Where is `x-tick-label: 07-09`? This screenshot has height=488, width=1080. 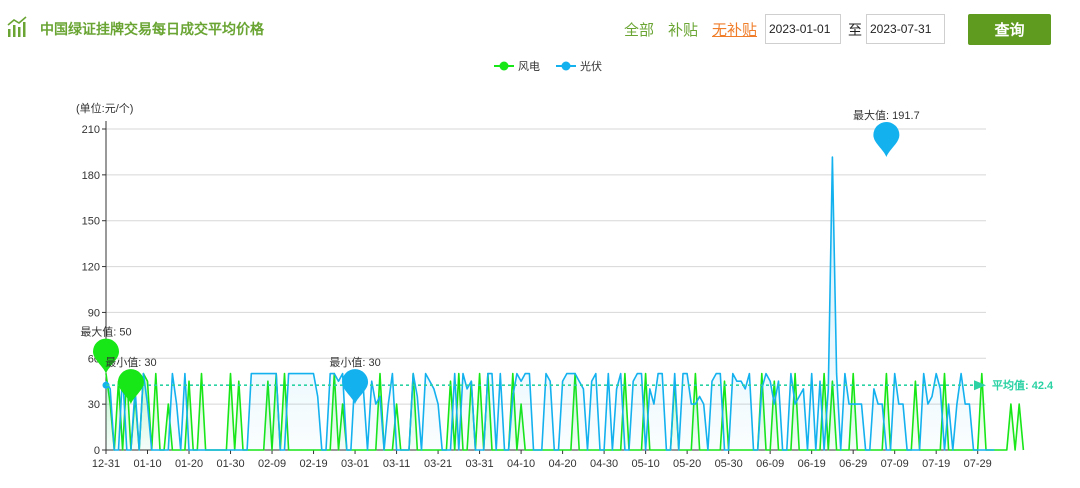
x-tick-label: 07-09 is located at coordinates (895, 464).